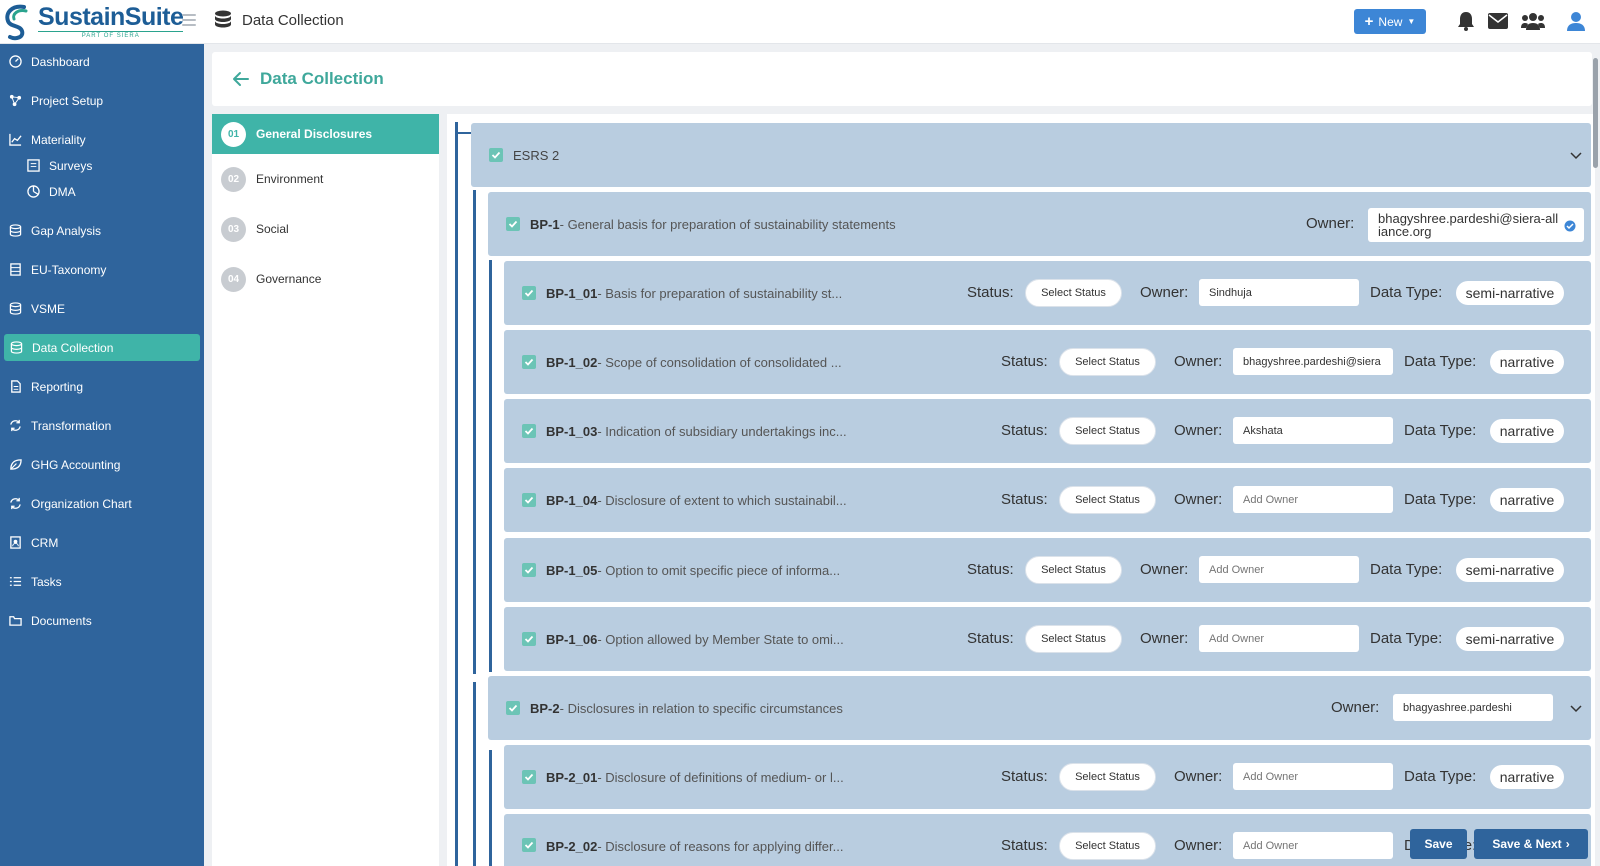  I want to click on sidebar-item-label: GHG Accounting, so click(76, 464).